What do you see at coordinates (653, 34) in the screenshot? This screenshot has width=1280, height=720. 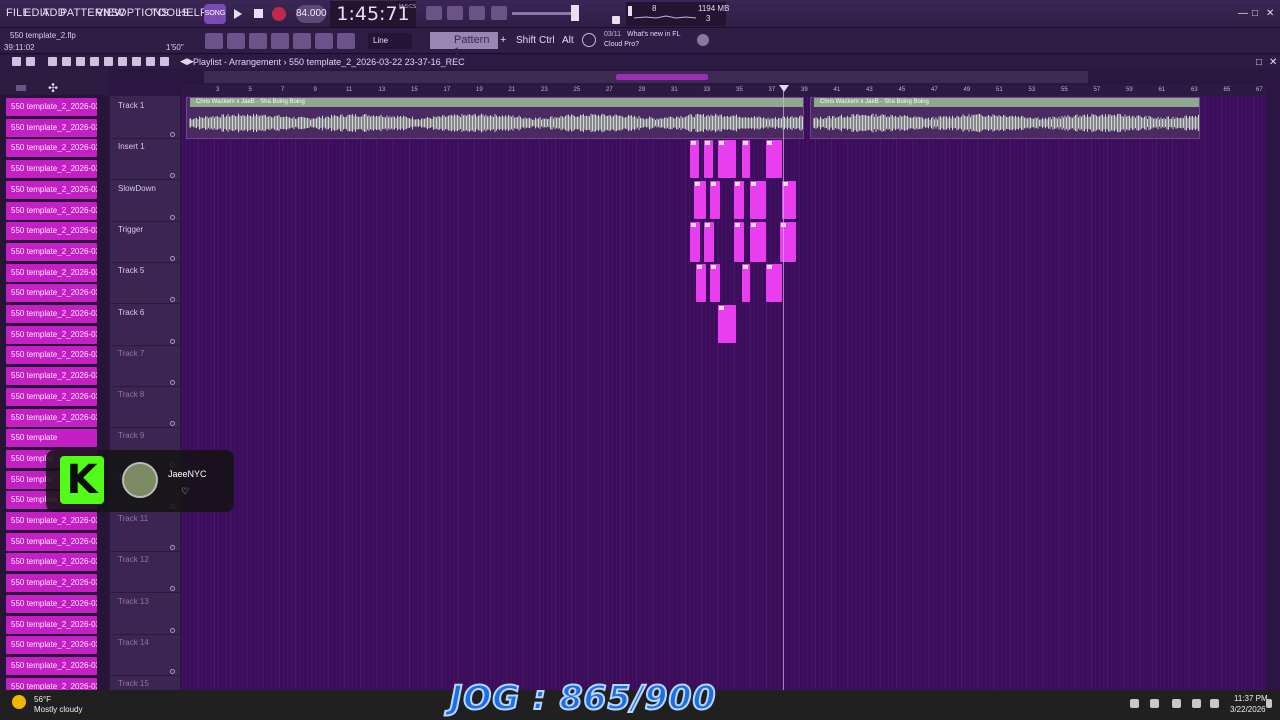 I see `news-headline: What's new in FL` at bounding box center [653, 34].